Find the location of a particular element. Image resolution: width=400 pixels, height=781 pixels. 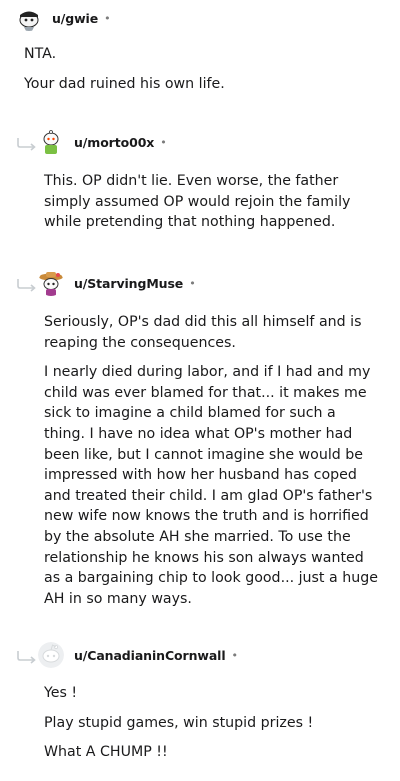

snoo-green-shirt-avatar-icon is located at coordinates (51, 142).